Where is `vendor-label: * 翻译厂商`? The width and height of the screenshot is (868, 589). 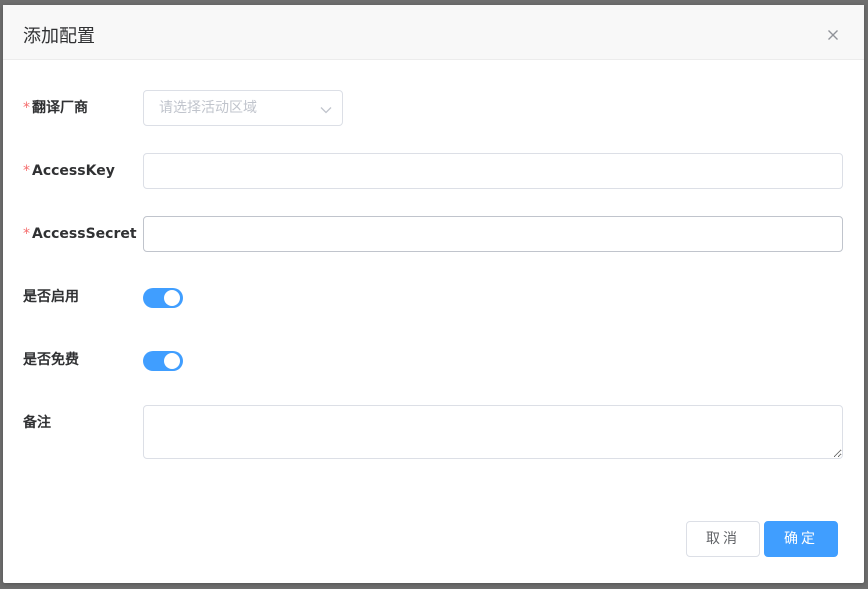
vendor-label: * 翻译厂商 is located at coordinates (55, 108).